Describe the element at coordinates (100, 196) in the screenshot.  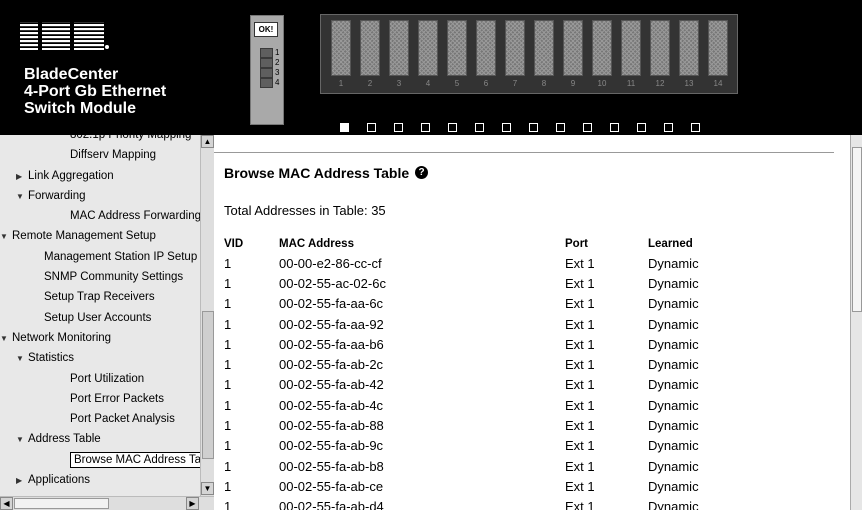
I see `nav-item: ▼ Forwarding` at that location.